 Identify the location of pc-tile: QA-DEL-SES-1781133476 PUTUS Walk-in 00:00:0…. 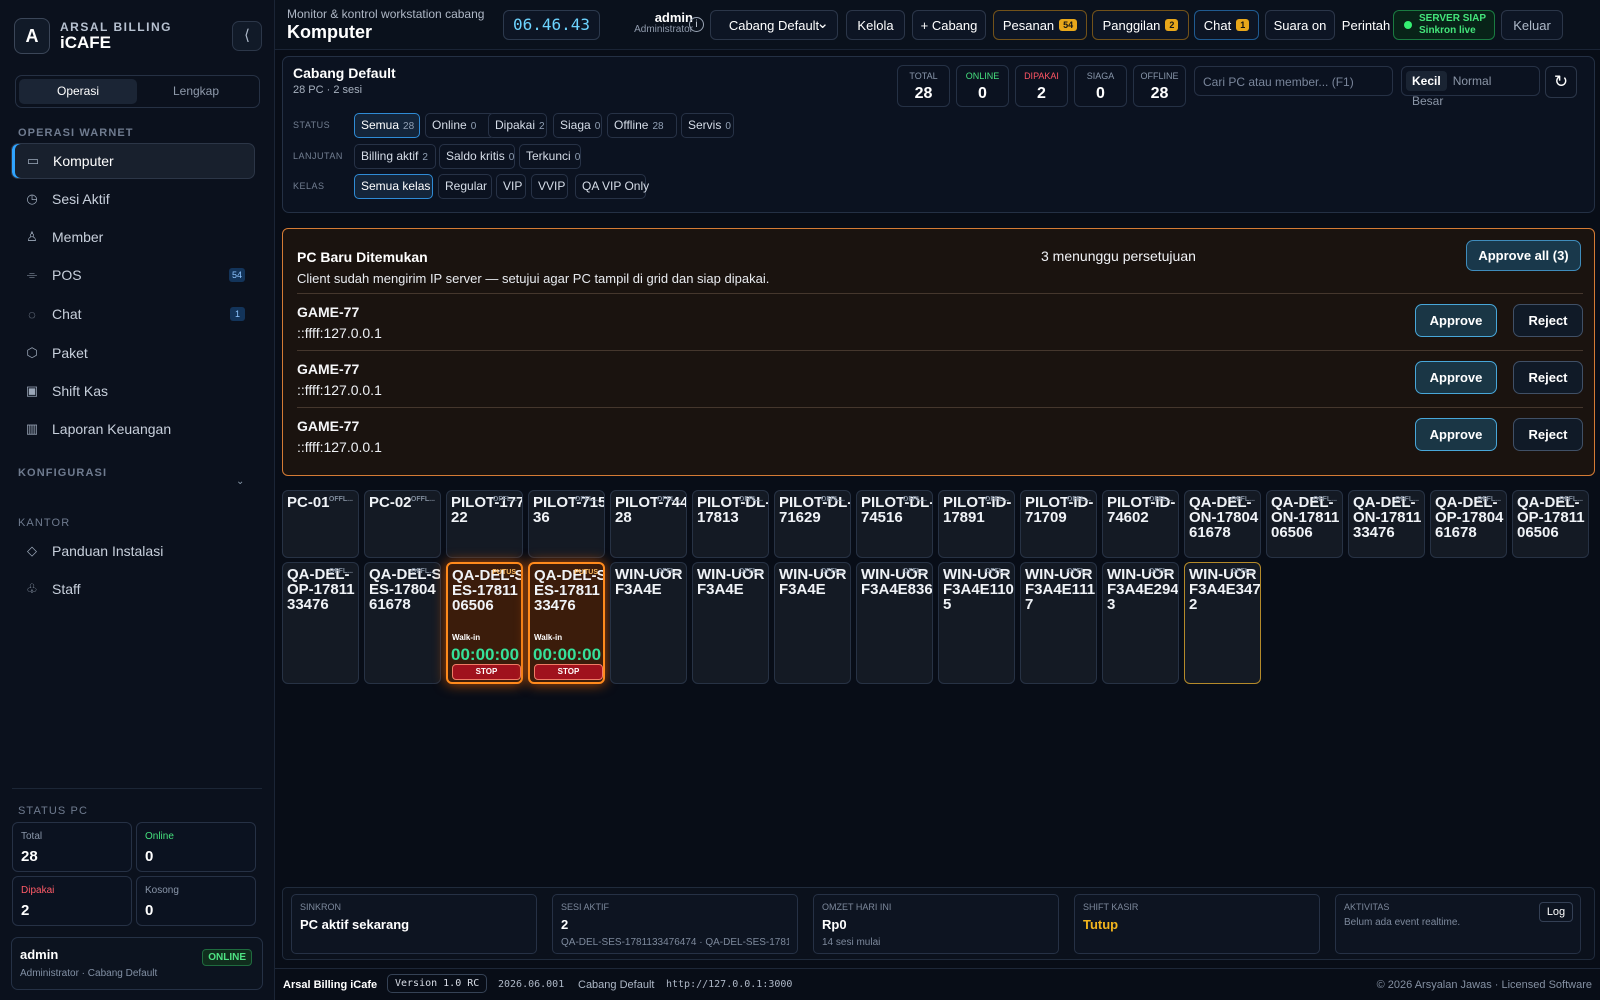
(566, 623).